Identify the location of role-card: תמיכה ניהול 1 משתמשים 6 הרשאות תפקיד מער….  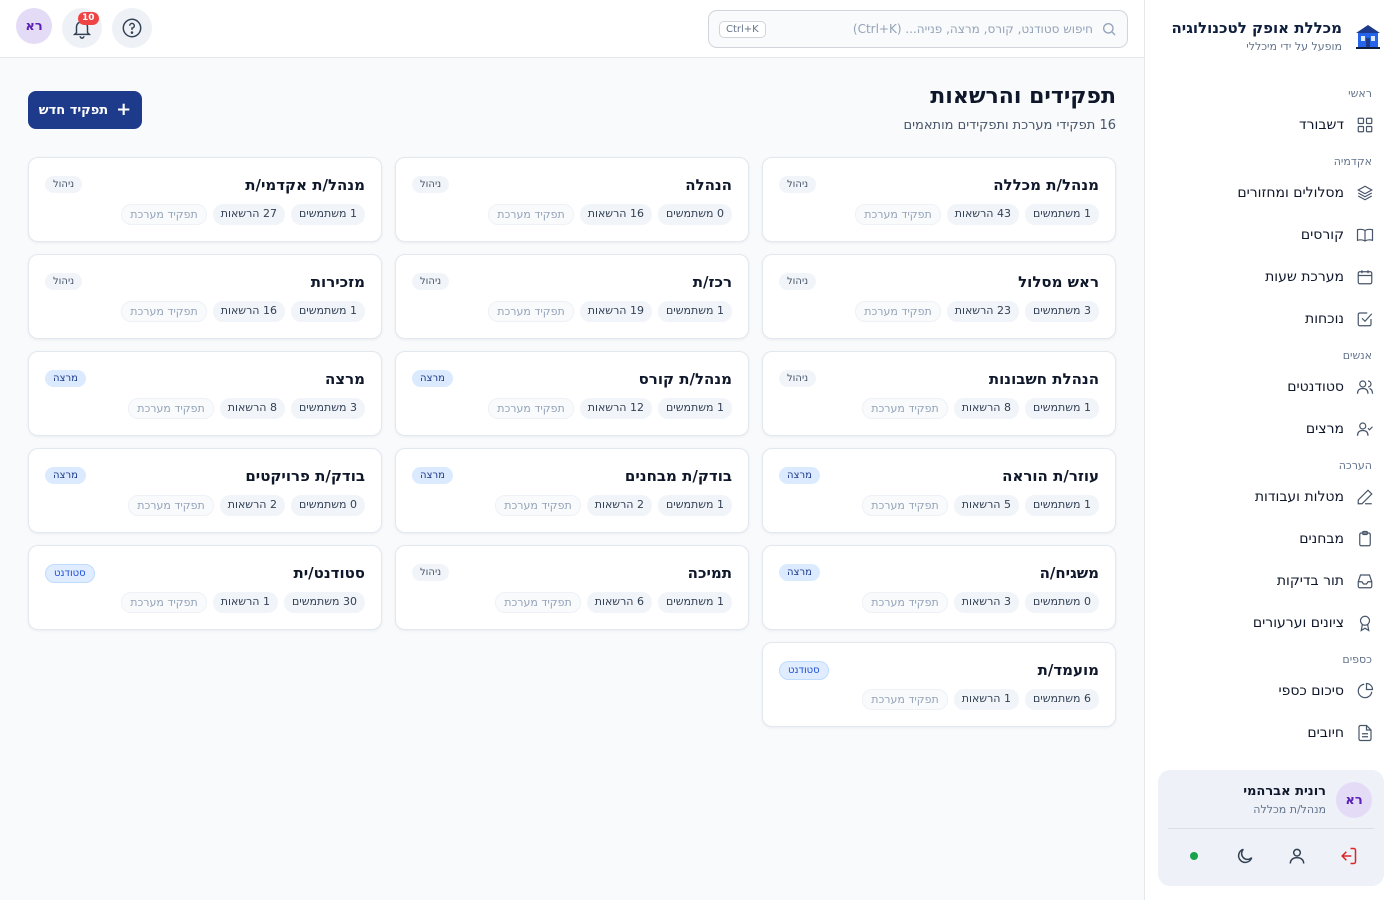
(572, 587).